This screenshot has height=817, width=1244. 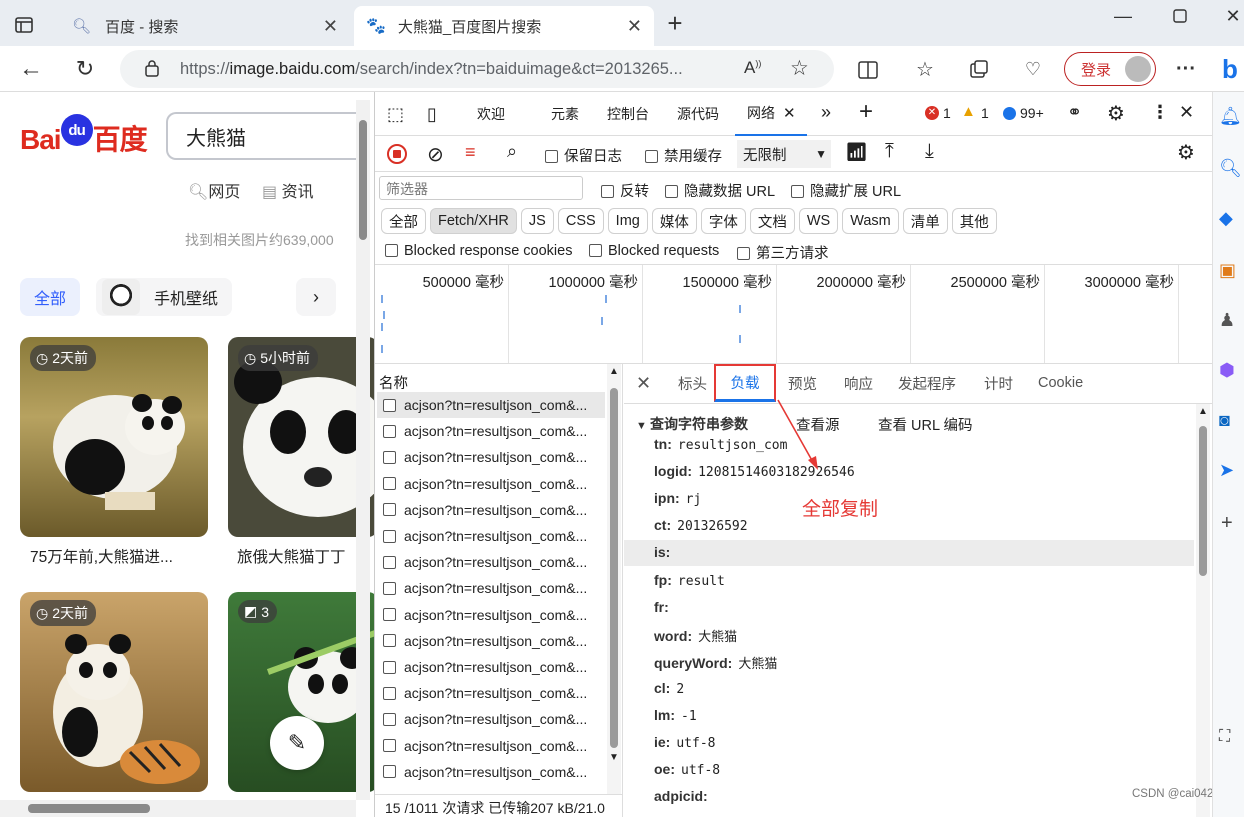 What do you see at coordinates (435, 154) in the screenshot?
I see `clear-icon: ⊘` at bounding box center [435, 154].